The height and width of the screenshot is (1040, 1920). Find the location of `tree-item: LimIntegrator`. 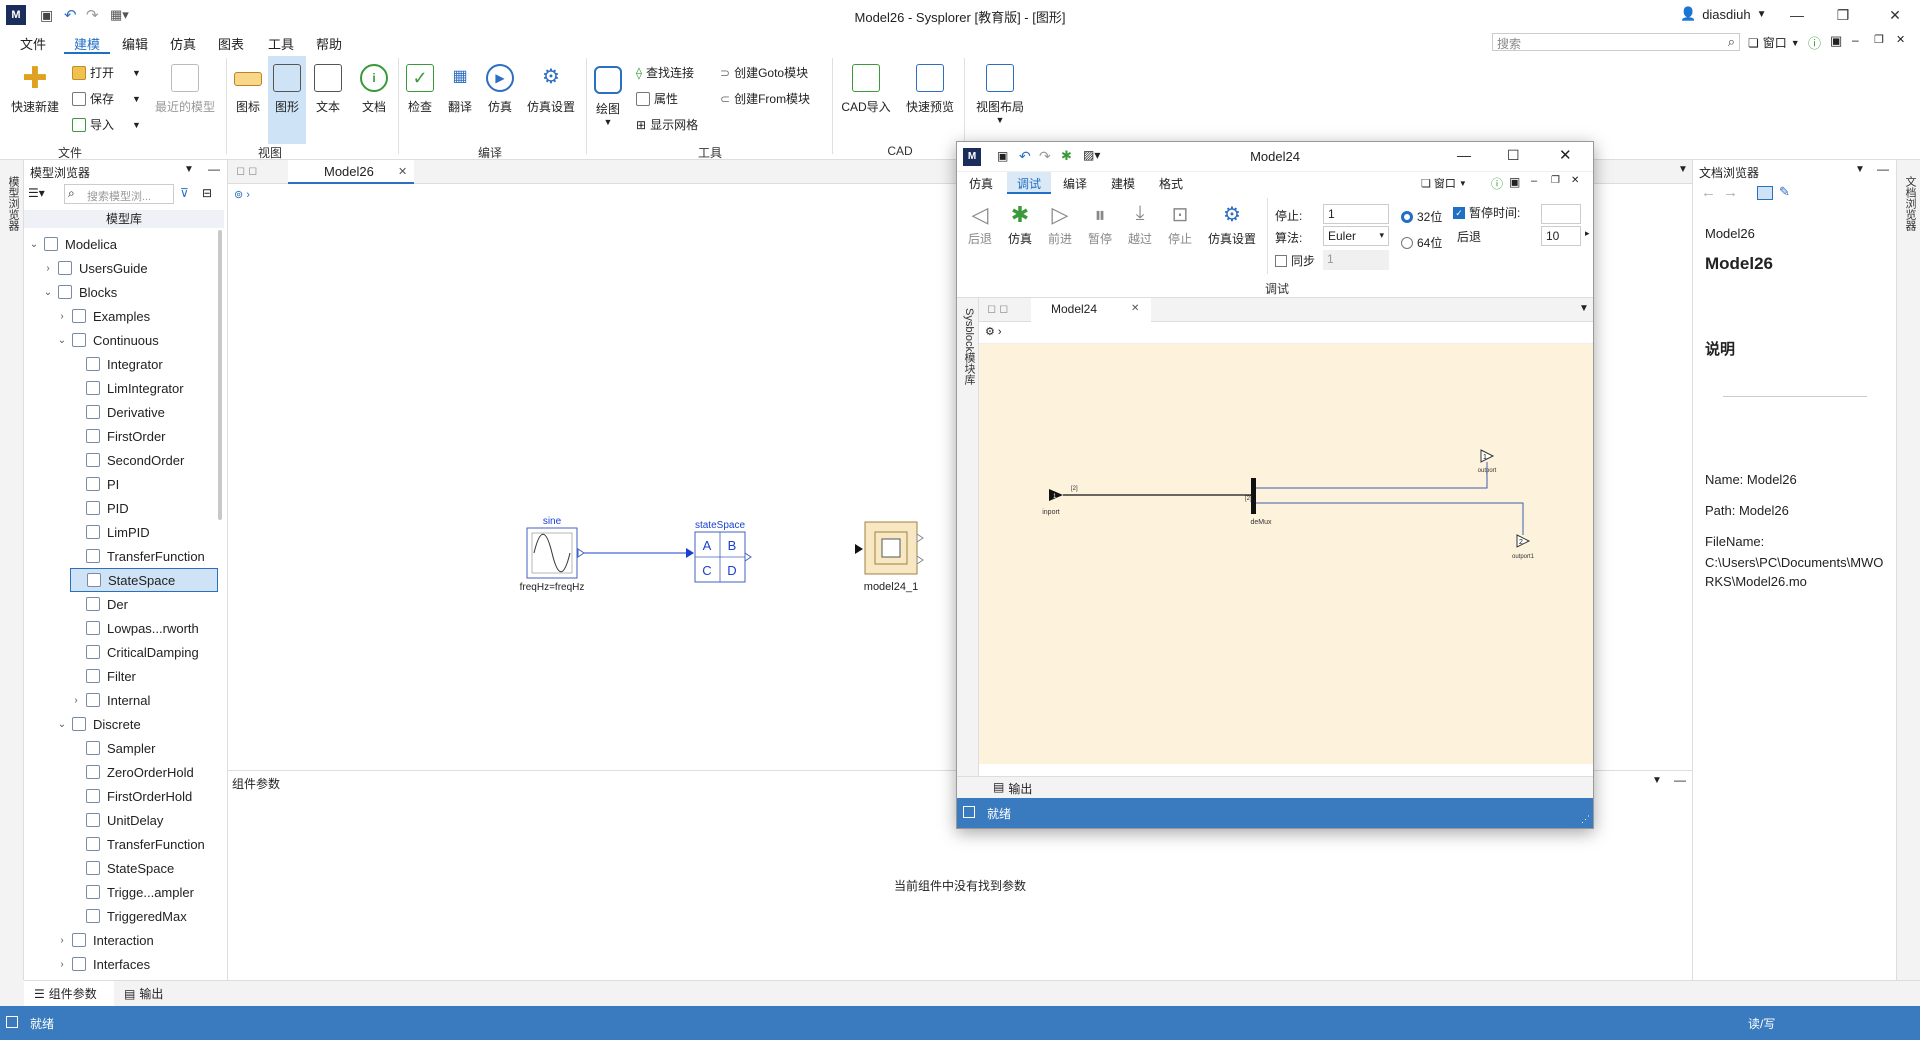

tree-item: LimIntegrator is located at coordinates (127, 388).